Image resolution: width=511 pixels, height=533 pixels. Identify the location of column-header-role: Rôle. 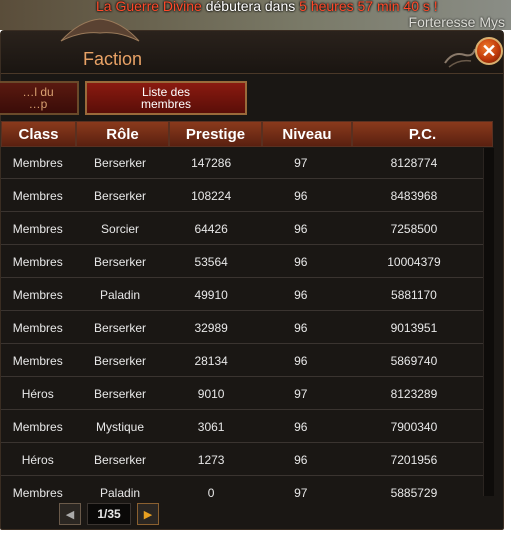
(122, 134).